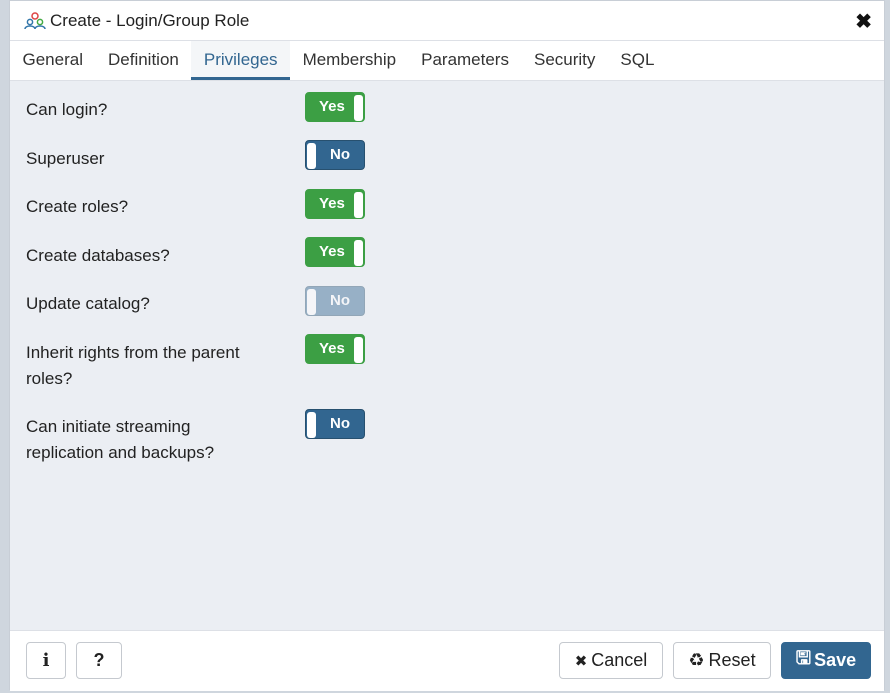 The image size is (890, 693). Describe the element at coordinates (564, 60) in the screenshot. I see `tab-security: Security` at that location.